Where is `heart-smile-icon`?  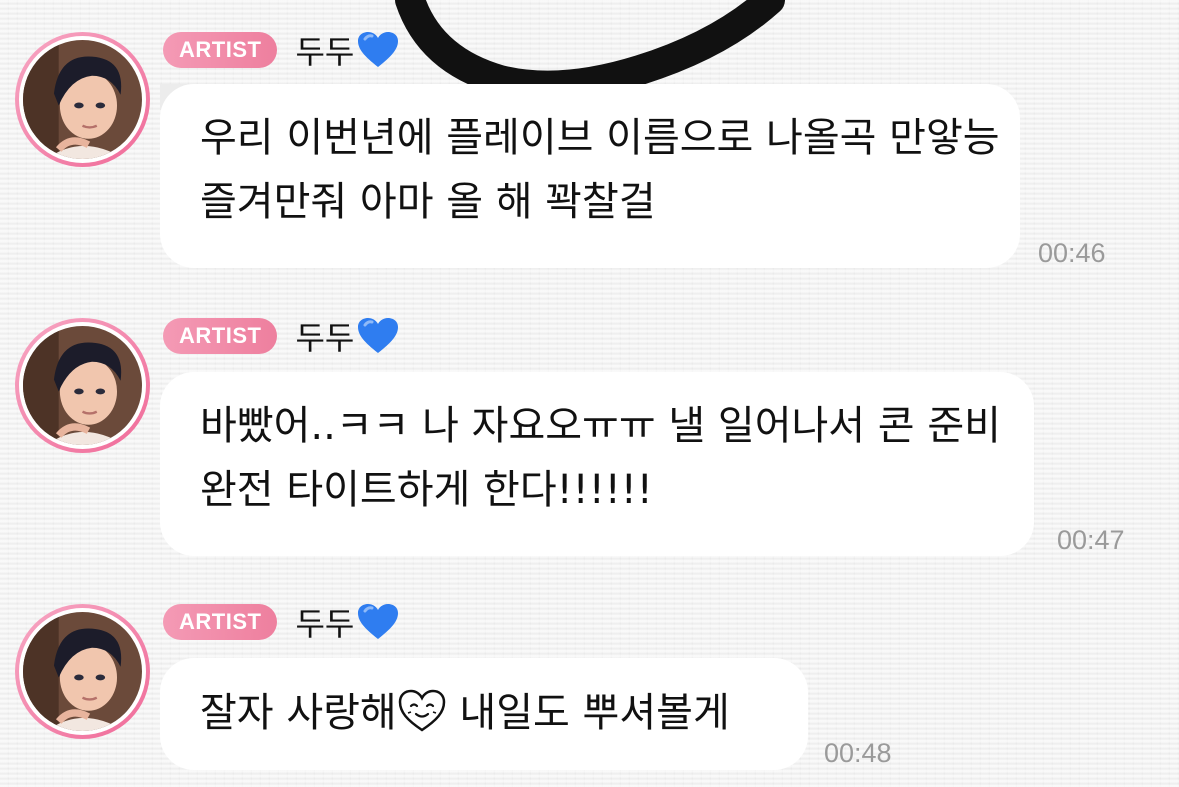
heart-smile-icon is located at coordinates (421, 710).